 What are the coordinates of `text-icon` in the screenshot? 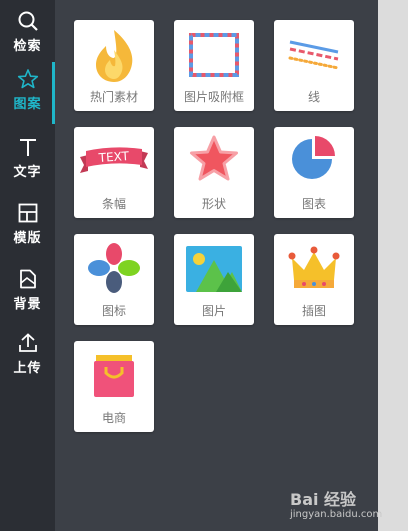 It's located at (27, 147).